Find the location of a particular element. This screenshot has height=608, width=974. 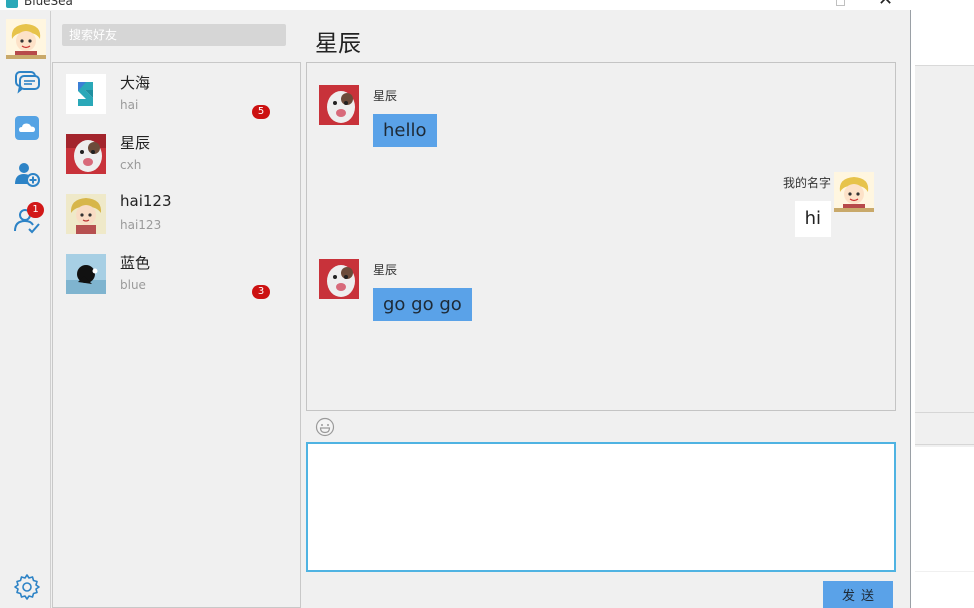

message-bubble: go go go is located at coordinates (422, 304).